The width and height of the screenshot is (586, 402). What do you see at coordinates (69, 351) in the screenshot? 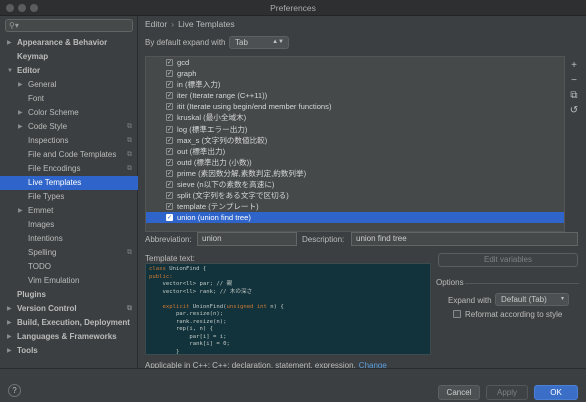
I see `sidebar-item: ▶ Tools` at bounding box center [69, 351].